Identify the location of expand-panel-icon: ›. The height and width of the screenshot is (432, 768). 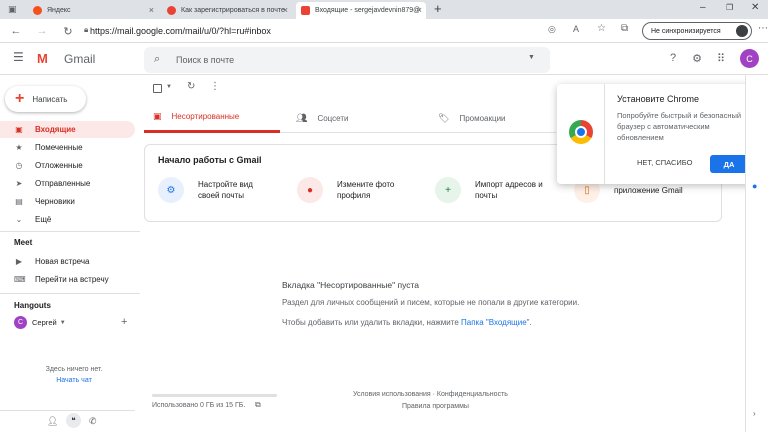
(754, 413).